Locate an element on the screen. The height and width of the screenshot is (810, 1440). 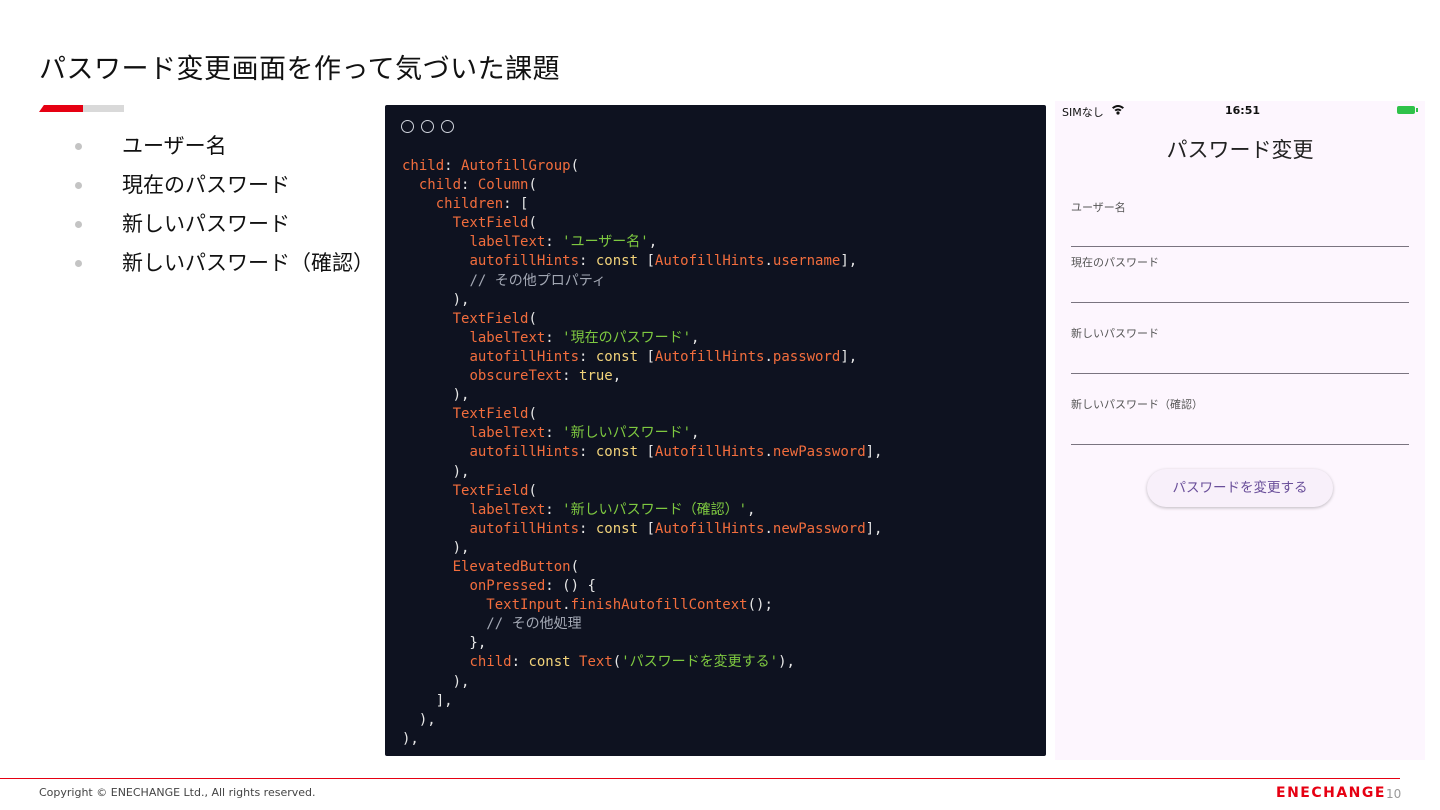
code-token: (); is located at coordinates (760, 605).